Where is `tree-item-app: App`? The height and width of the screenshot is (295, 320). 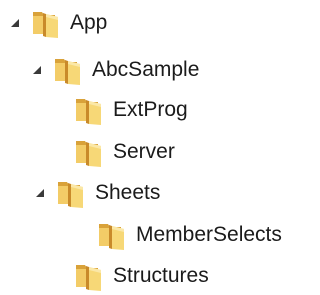 tree-item-app: App is located at coordinates (56, 23).